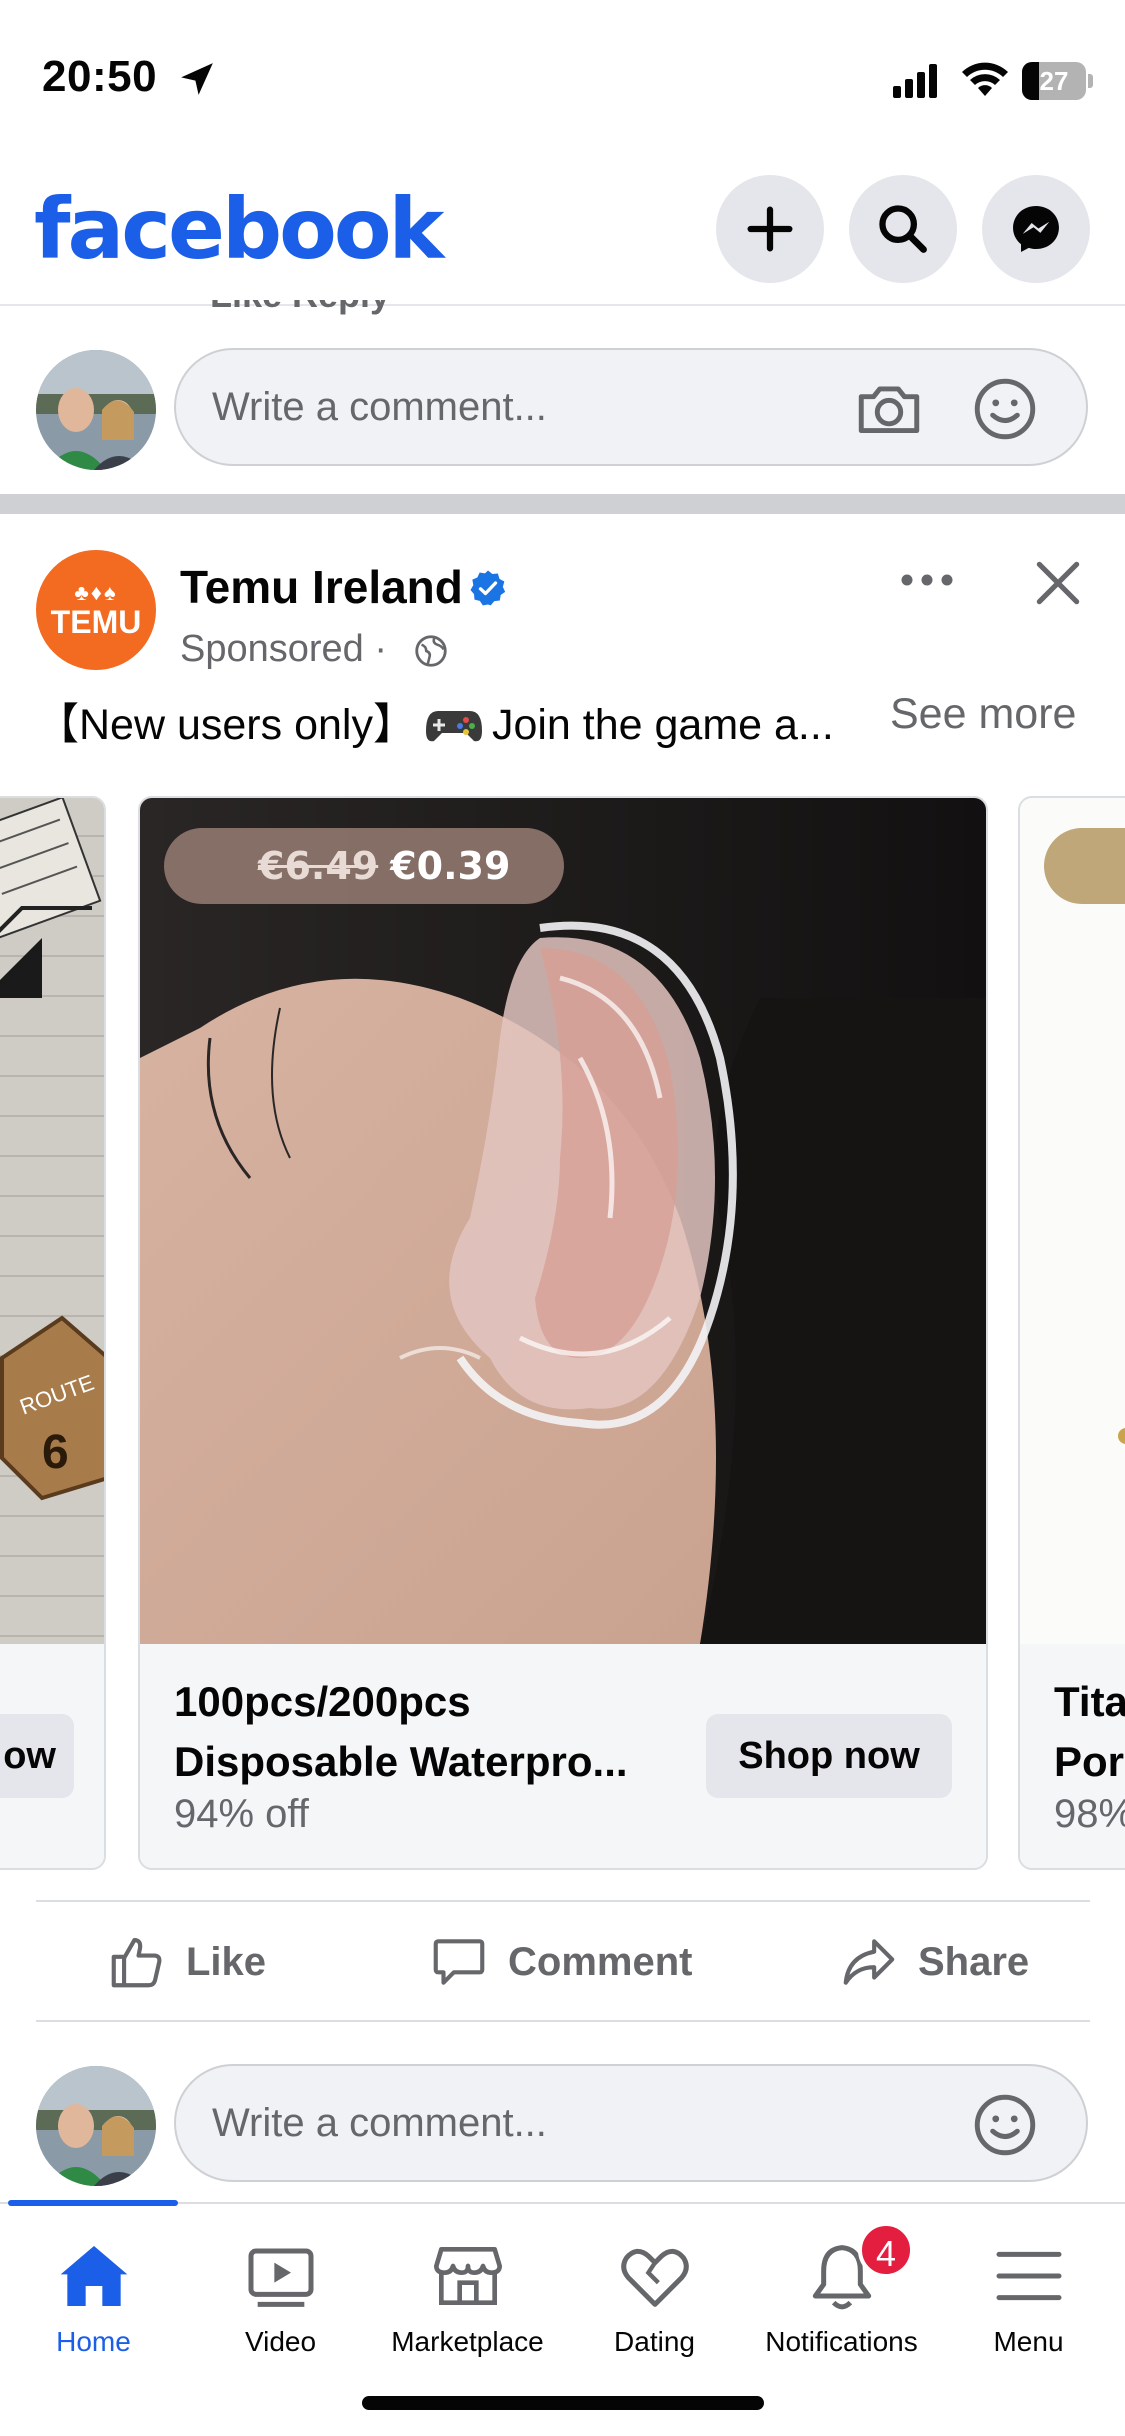 The image size is (1125, 2436). Describe the element at coordinates (974, 1961) in the screenshot. I see `share-label: Share` at that location.